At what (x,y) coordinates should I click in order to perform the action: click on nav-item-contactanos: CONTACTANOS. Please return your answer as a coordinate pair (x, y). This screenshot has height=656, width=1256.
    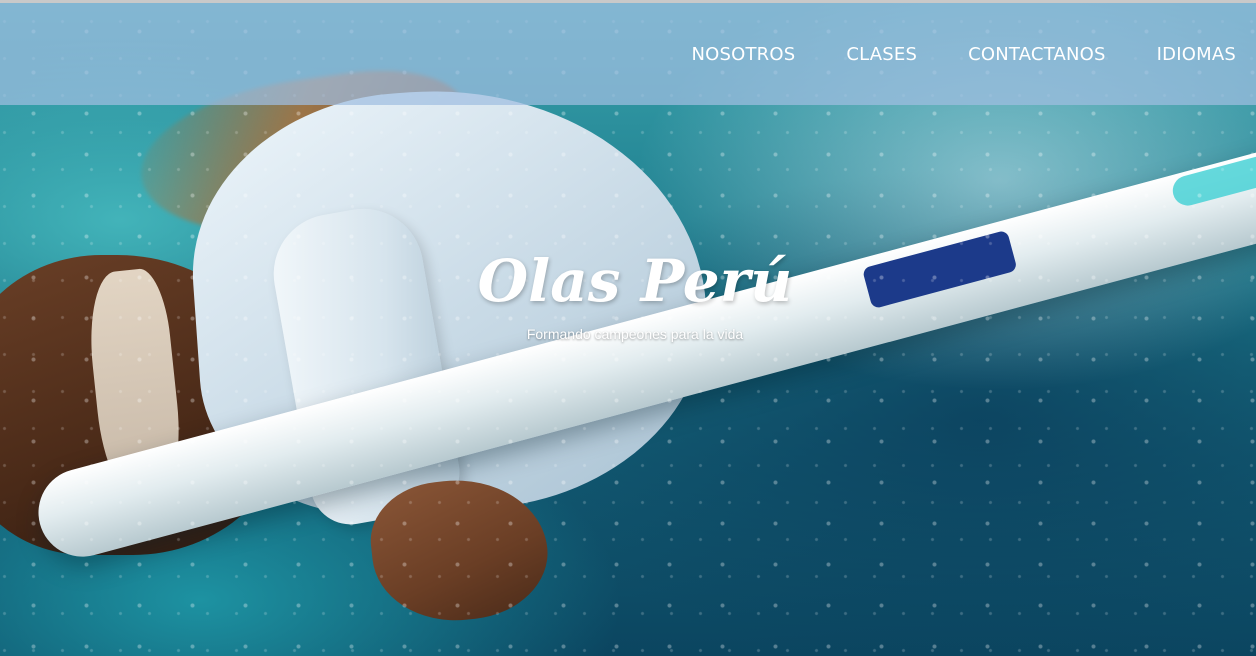
    Looking at the image, I should click on (1037, 54).